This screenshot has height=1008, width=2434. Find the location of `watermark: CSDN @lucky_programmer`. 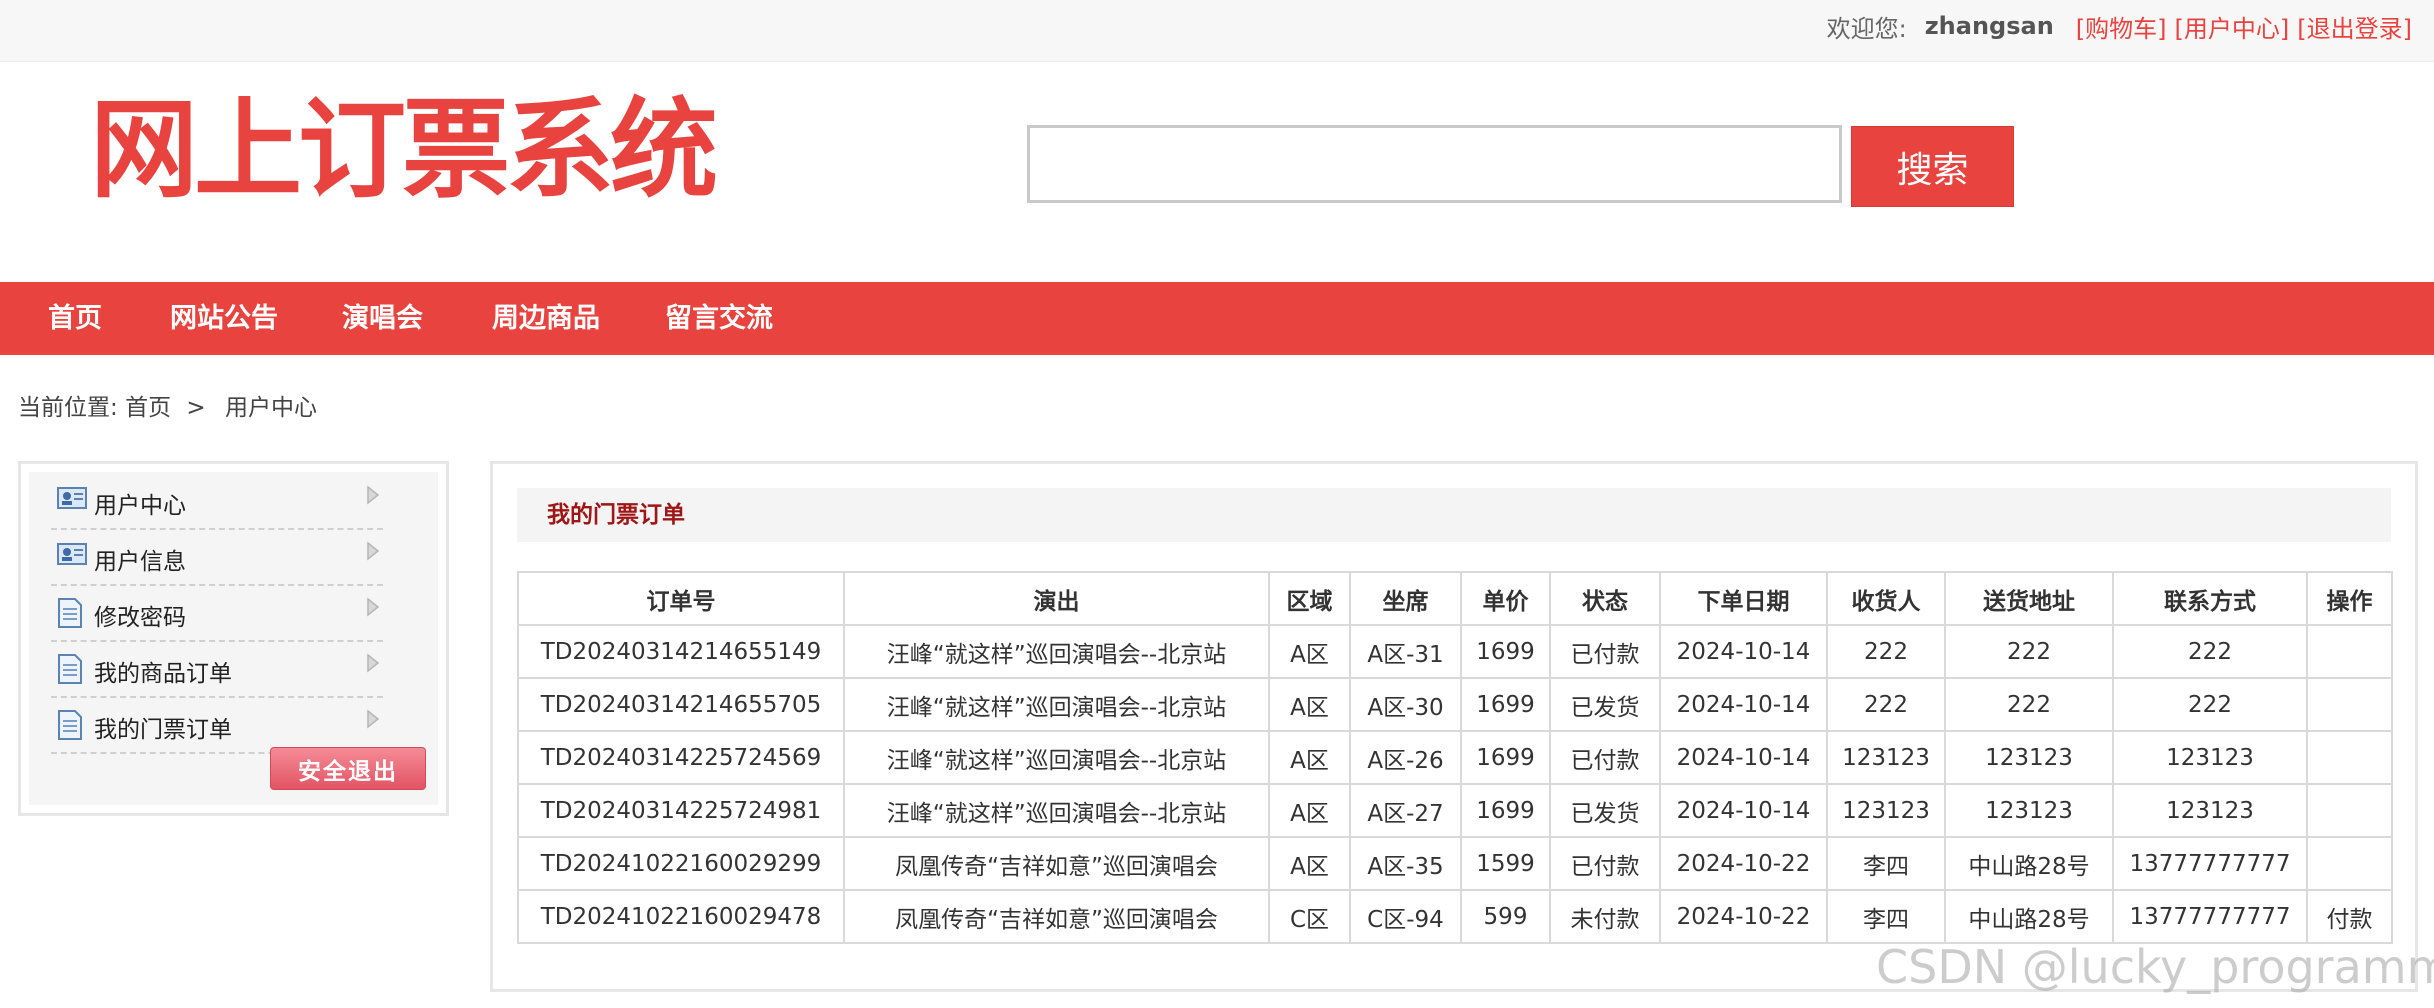

watermark: CSDN @lucky_programmer is located at coordinates (2155, 967).